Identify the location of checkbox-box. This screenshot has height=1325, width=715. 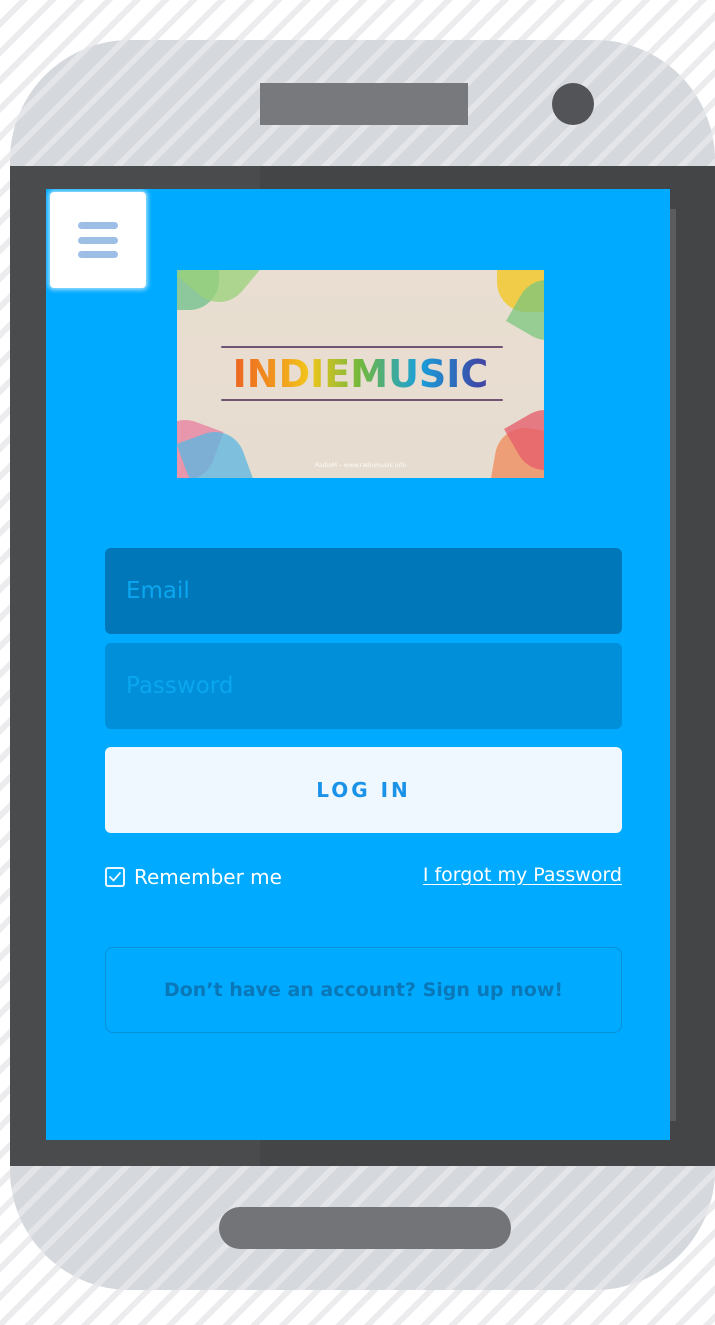
(115, 877).